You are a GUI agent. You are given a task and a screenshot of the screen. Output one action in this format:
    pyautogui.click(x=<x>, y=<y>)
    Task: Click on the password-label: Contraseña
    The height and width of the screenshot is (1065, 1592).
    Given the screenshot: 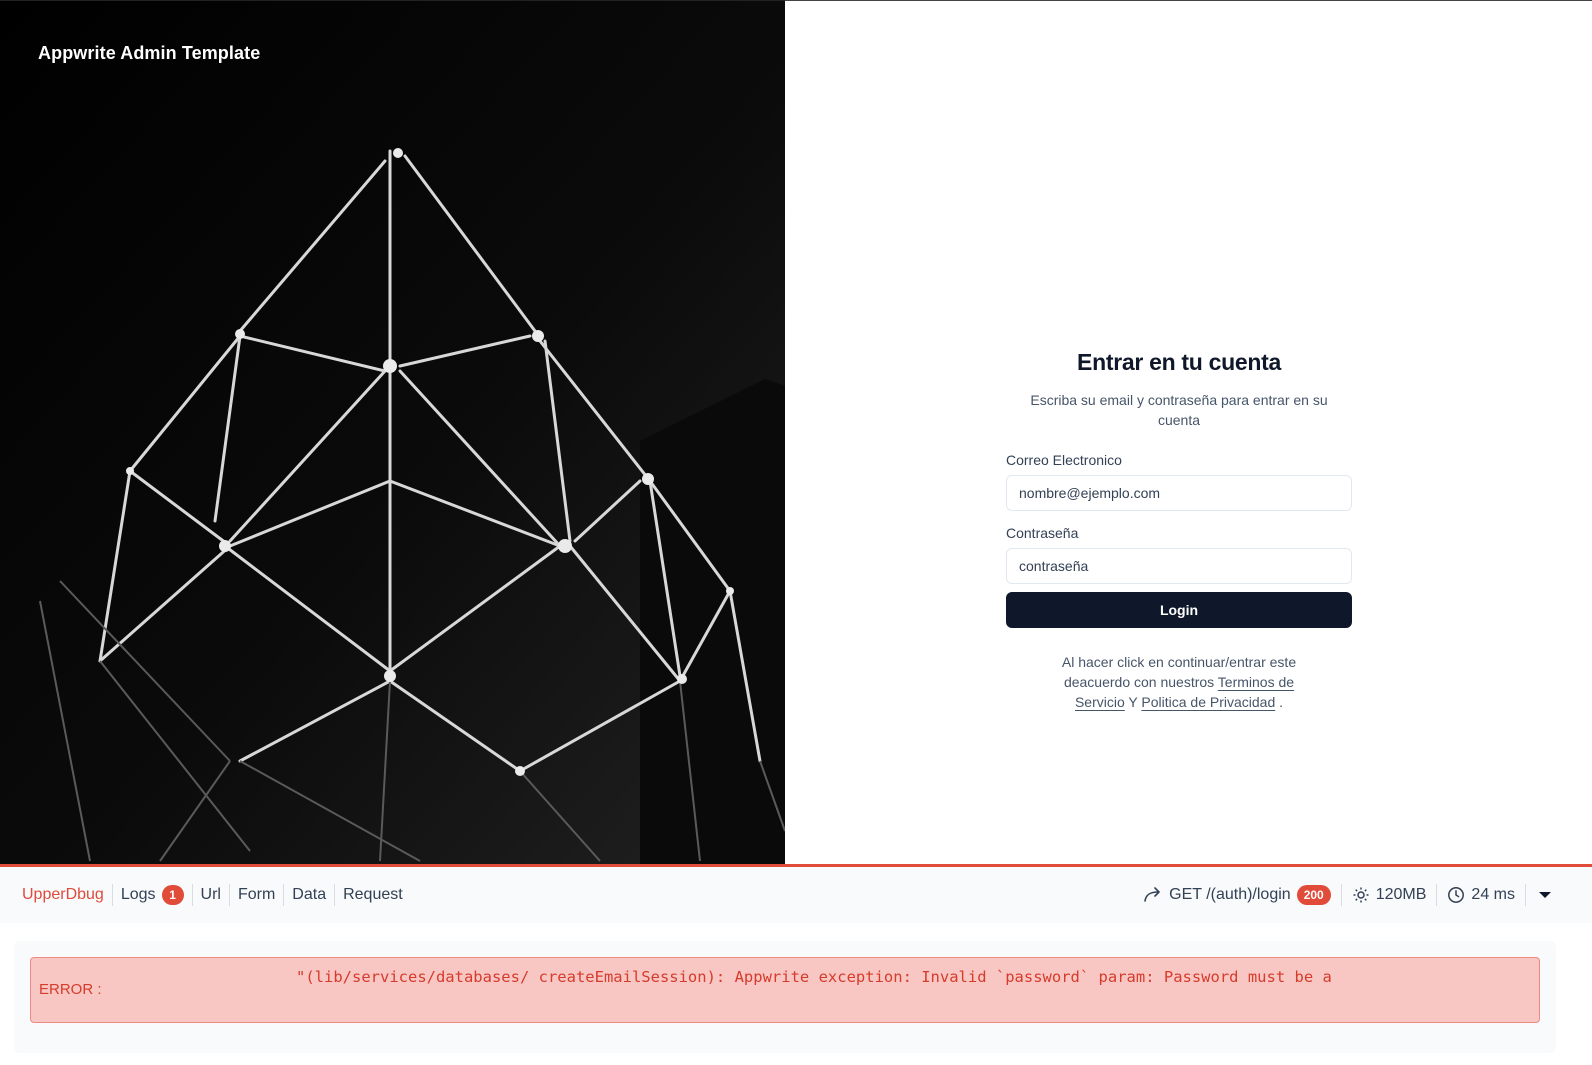 What is the action you would take?
    pyautogui.click(x=1042, y=533)
    